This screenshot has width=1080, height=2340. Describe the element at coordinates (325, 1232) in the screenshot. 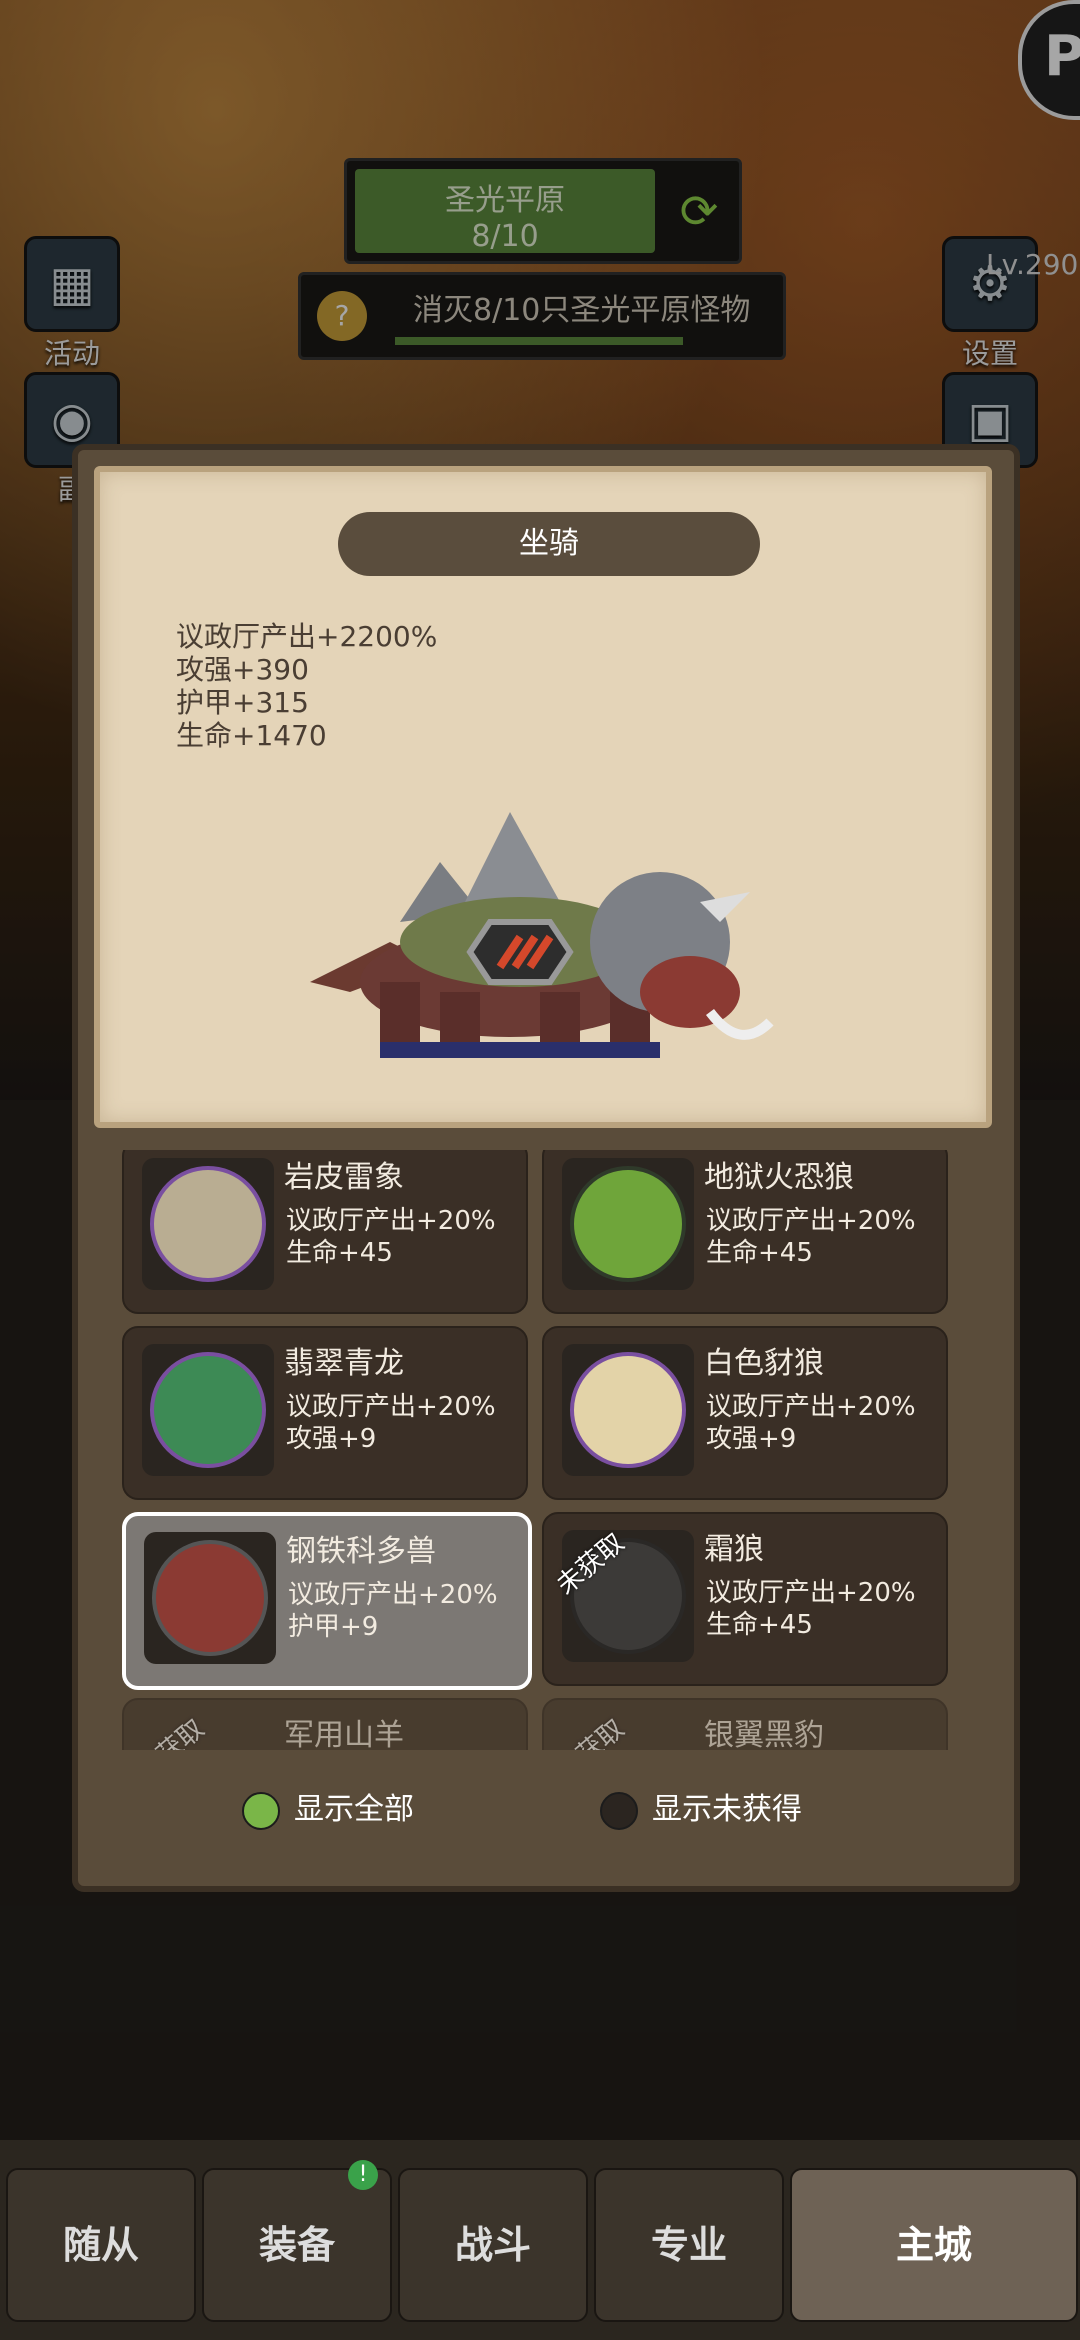

I see `mount-card: 岩皮雷象 议政厅产出+20% 生命+45` at that location.